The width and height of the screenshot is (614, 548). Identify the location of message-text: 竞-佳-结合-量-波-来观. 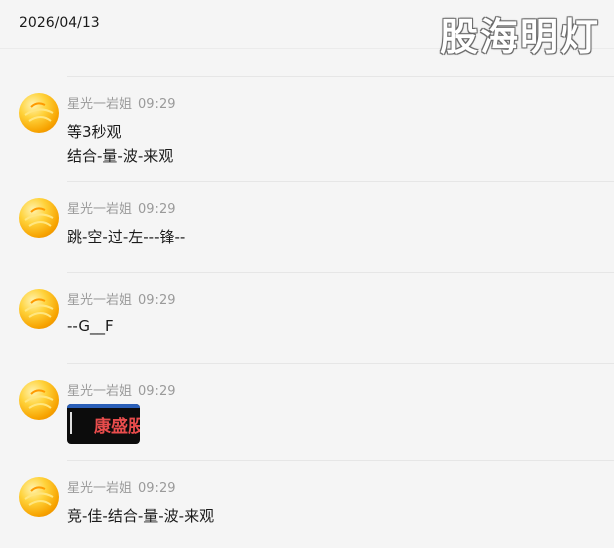
(141, 516).